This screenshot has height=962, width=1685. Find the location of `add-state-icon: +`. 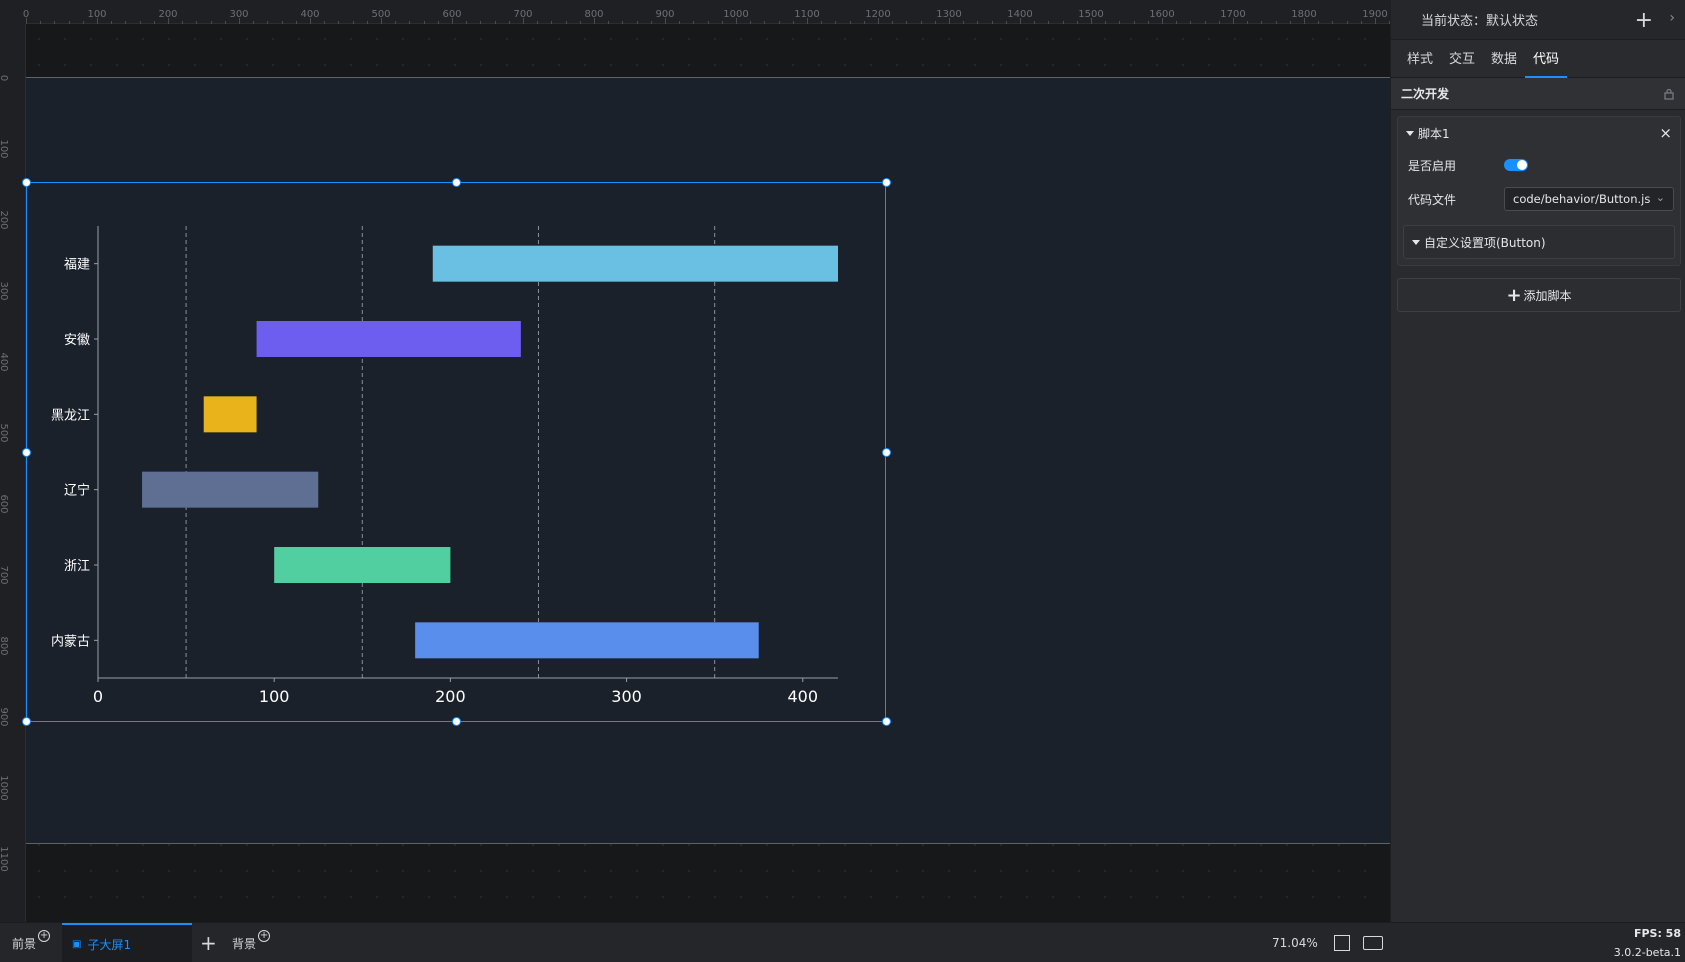

add-state-icon: + is located at coordinates (1644, 20).